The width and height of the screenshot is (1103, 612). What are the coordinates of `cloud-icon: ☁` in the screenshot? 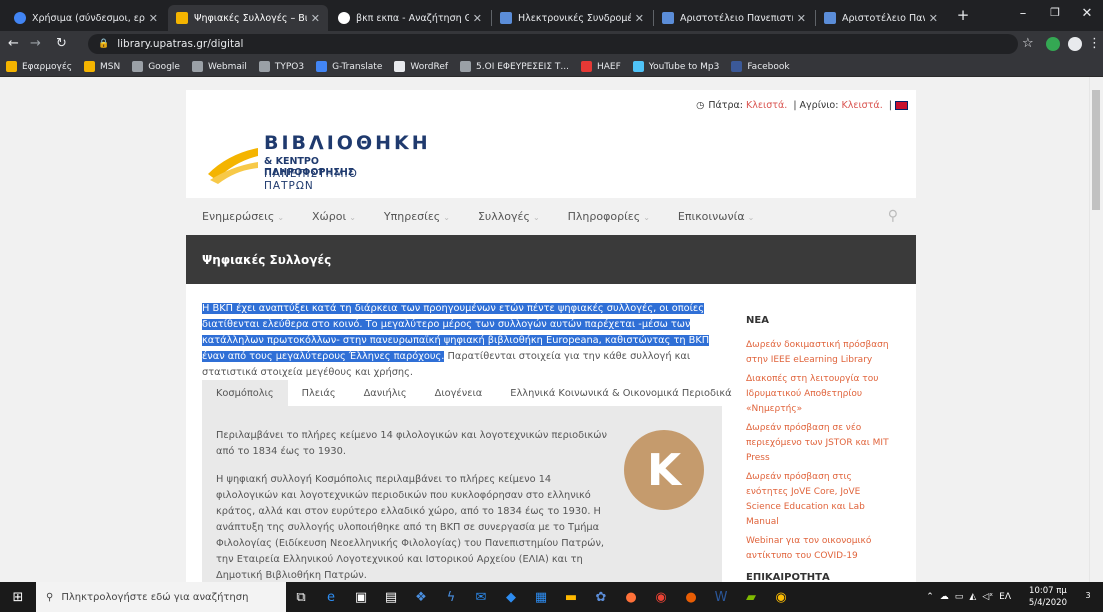 It's located at (944, 597).